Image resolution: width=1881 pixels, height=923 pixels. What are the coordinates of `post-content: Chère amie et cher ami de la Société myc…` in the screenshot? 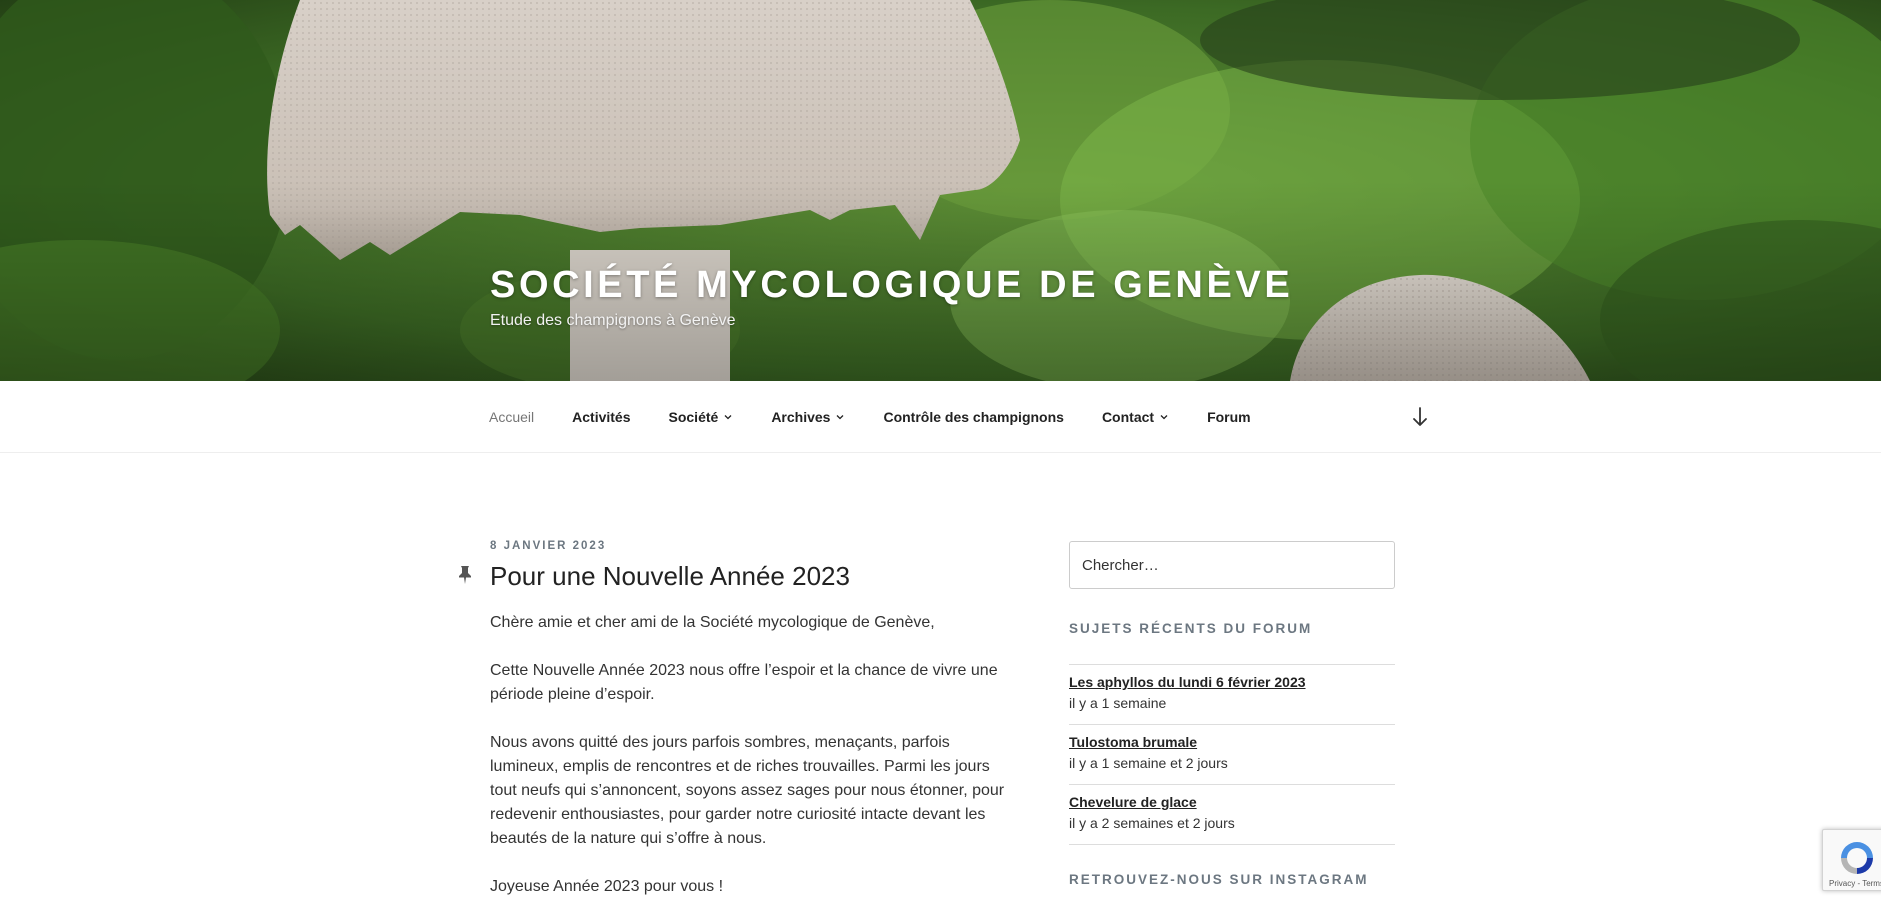 It's located at (755, 755).